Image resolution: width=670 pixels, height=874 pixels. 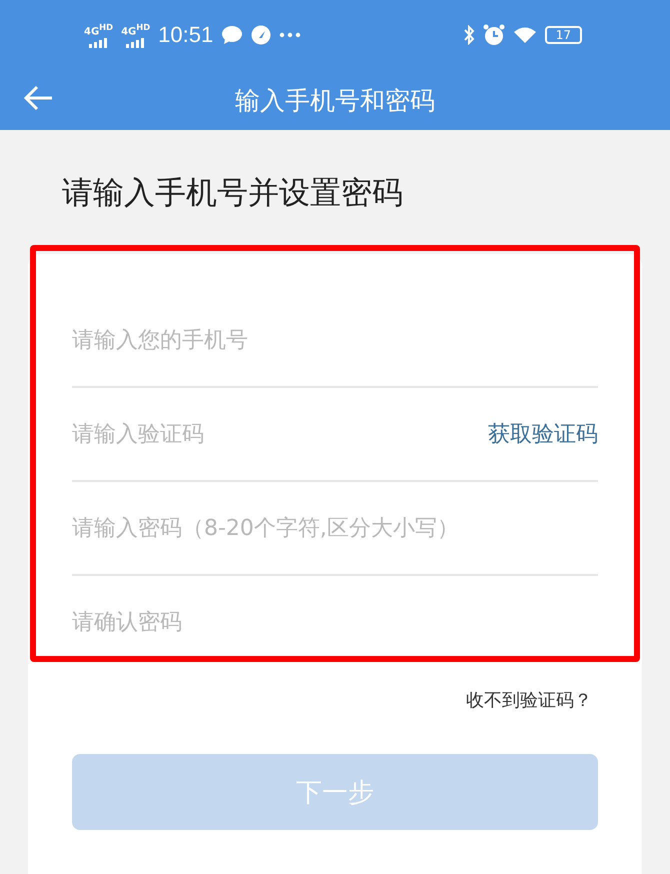 What do you see at coordinates (468, 35) in the screenshot?
I see `bluetooth-icon` at bounding box center [468, 35].